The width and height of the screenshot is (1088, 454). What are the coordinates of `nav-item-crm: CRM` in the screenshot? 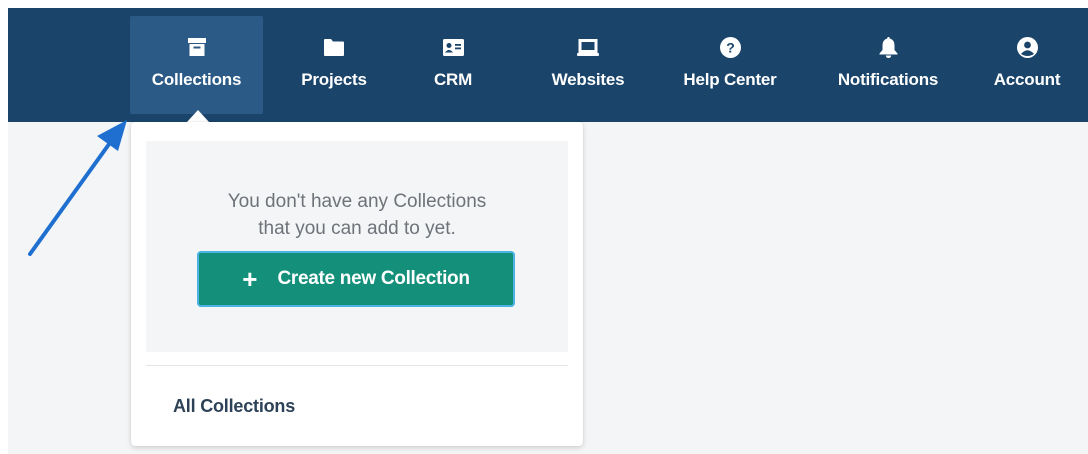 It's located at (453, 65).